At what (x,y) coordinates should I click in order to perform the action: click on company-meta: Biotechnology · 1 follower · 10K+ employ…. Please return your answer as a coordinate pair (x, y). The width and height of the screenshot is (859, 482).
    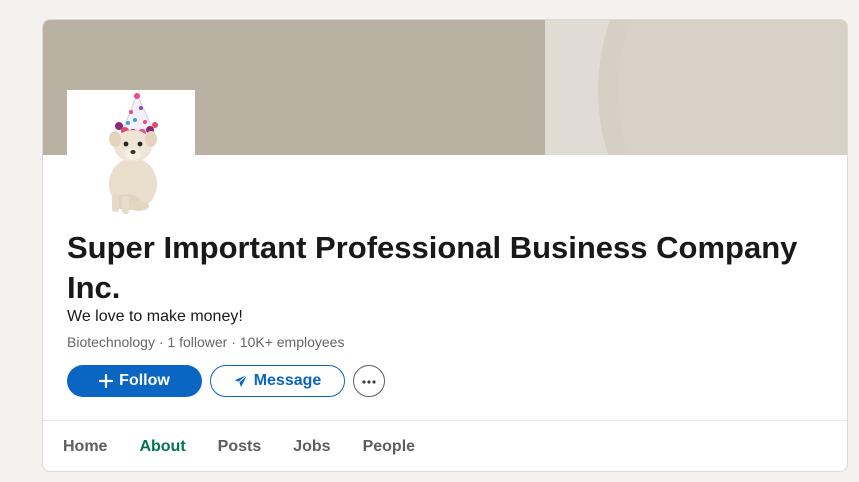
    Looking at the image, I should click on (205, 342).